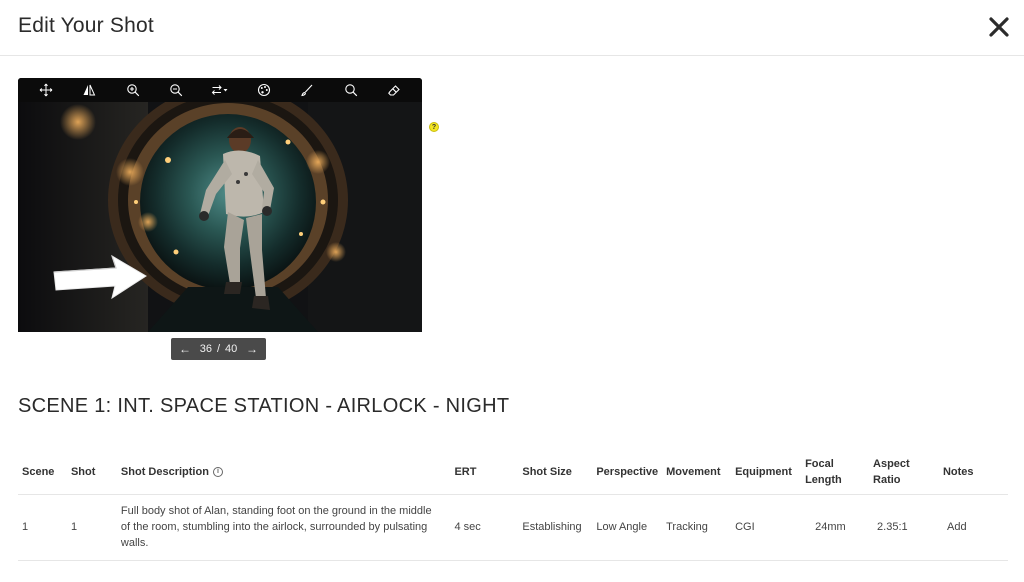 The height and width of the screenshot is (582, 1024). What do you see at coordinates (555, 527) in the screenshot?
I see `cell-shot-size: Establishing` at bounding box center [555, 527].